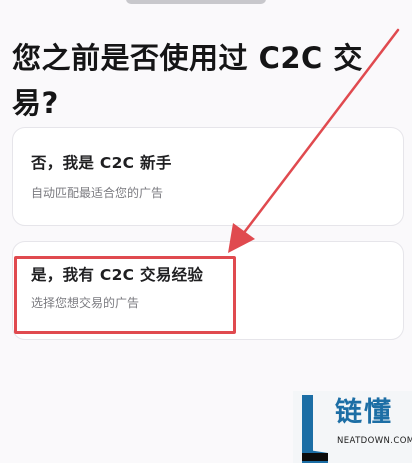 The height and width of the screenshot is (463, 412). I want to click on page-title: 您之前是否使用过 C2C 交易?, so click(187, 80).